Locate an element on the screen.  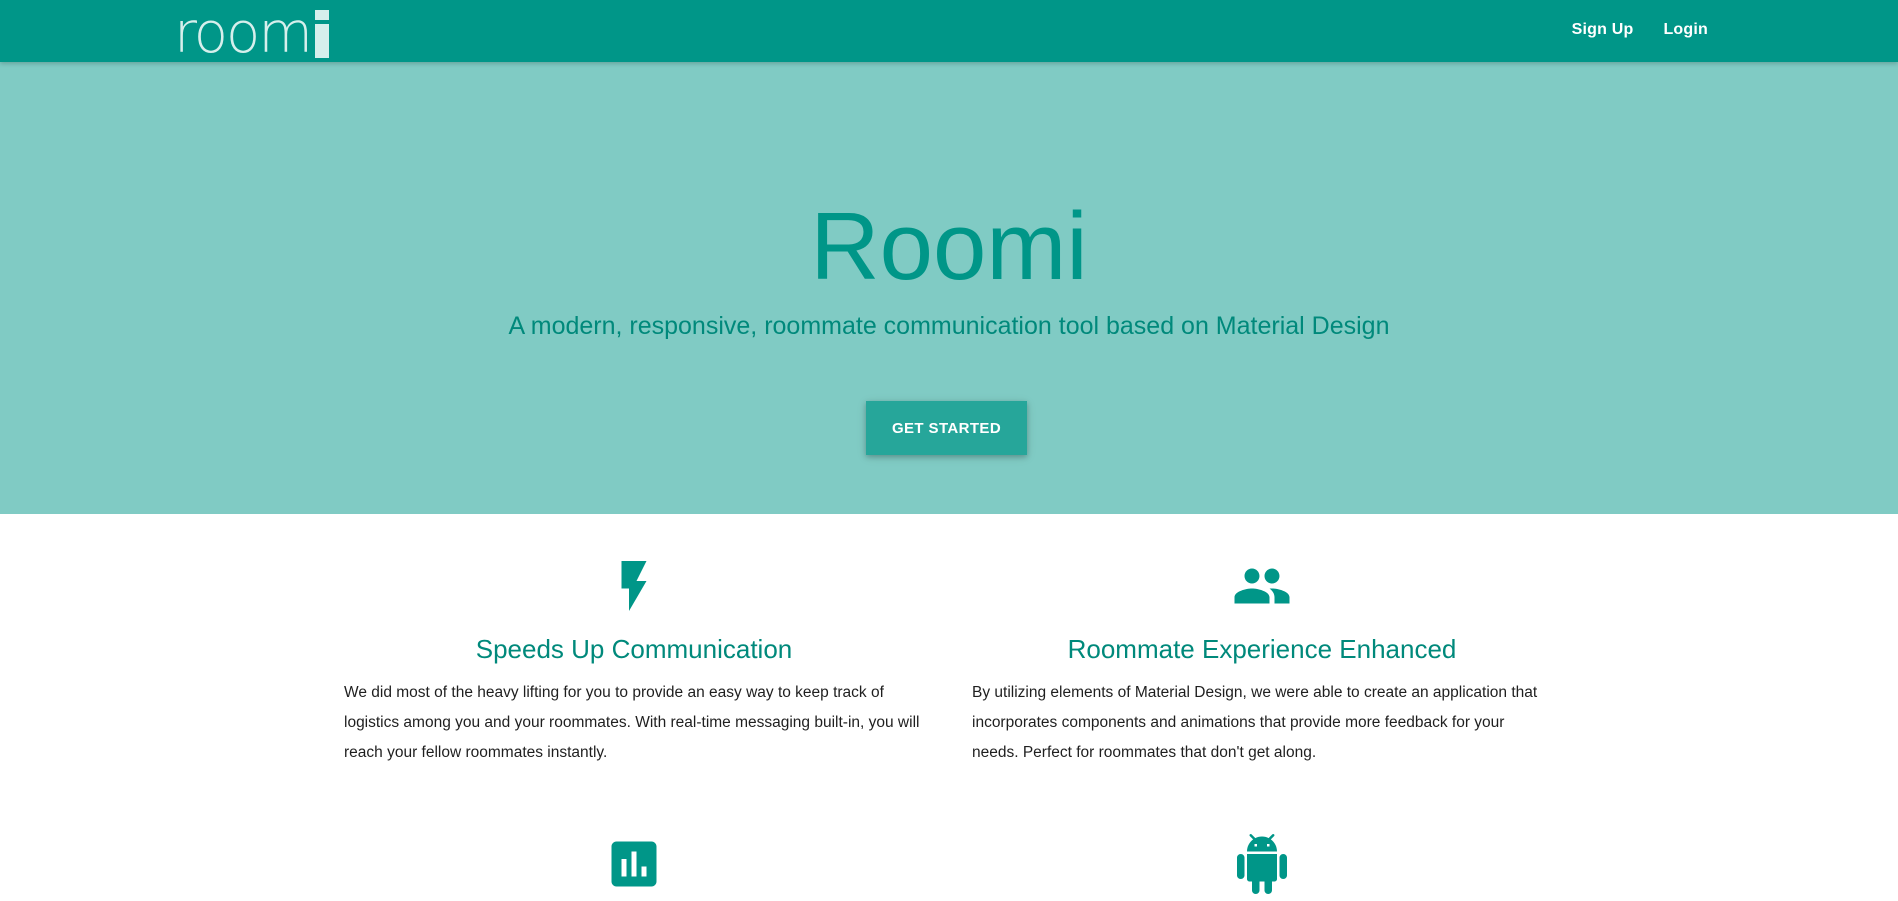
feature-title: Speeds Up Communication is located at coordinates (634, 649).